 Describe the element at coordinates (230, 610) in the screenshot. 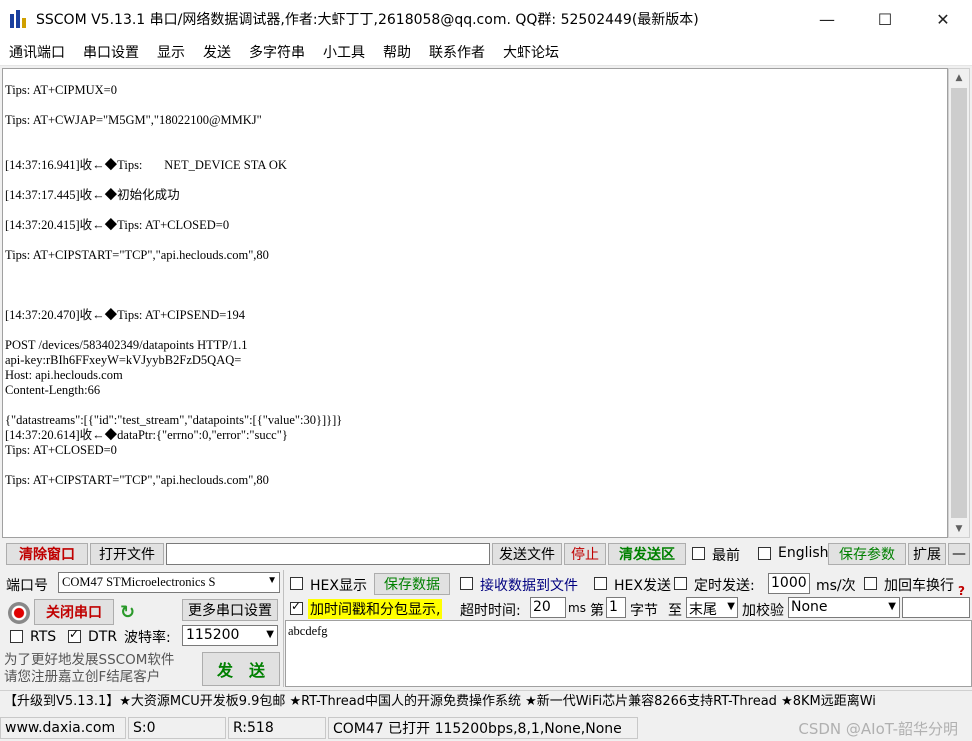

I see `more-settings-button: 更多串口设置` at that location.